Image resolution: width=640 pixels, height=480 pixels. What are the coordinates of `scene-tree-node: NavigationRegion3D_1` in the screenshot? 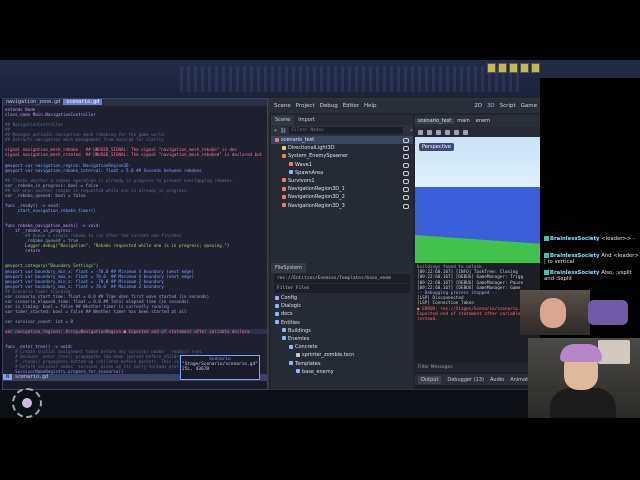 It's located at (342, 189).